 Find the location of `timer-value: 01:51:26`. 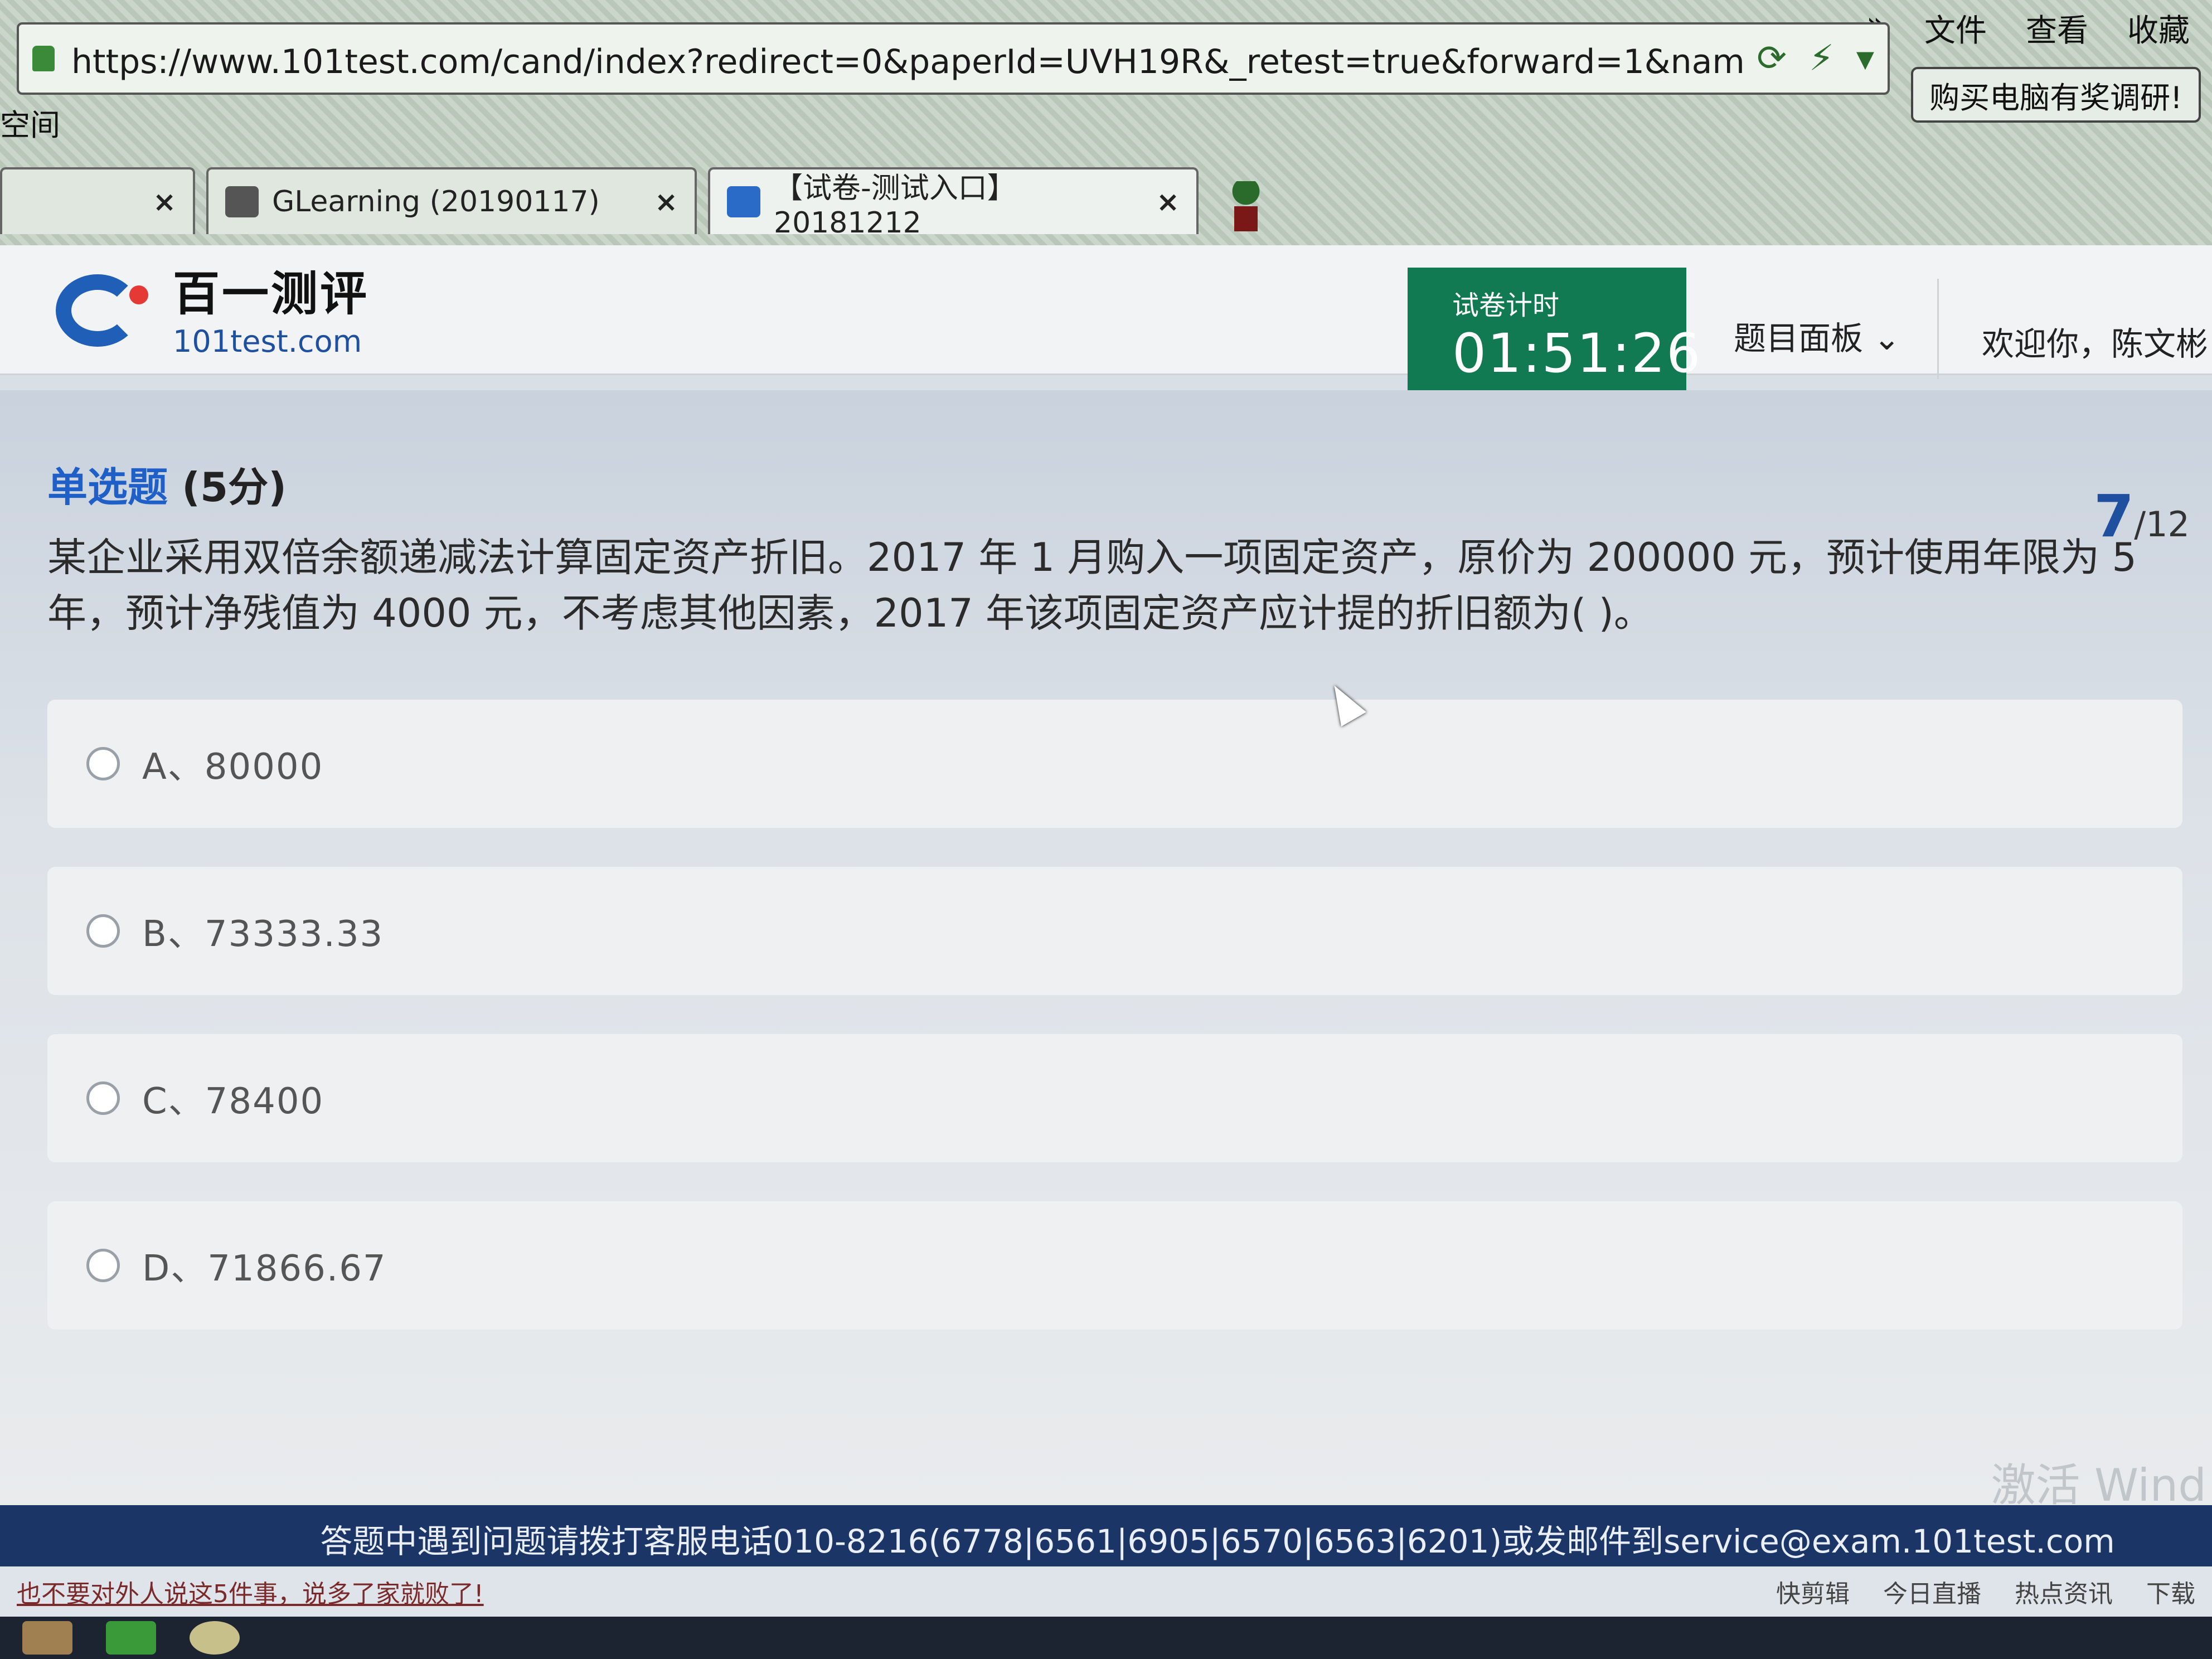

timer-value: 01:51:26 is located at coordinates (1577, 353).